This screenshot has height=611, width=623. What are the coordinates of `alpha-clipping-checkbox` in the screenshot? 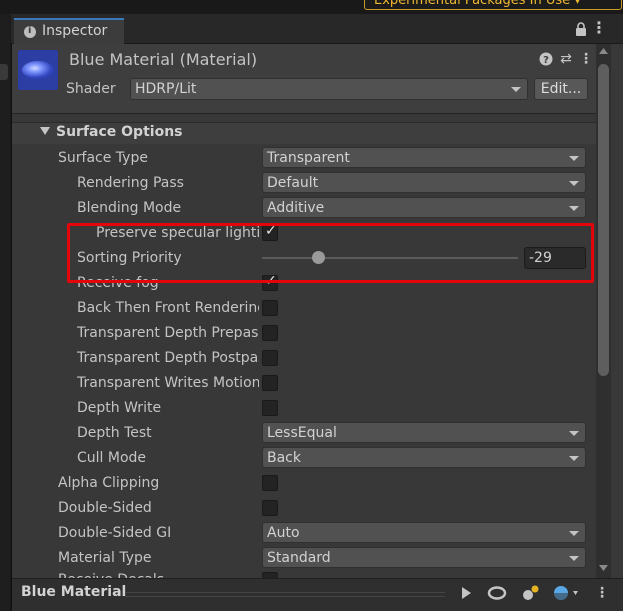 It's located at (270, 483).